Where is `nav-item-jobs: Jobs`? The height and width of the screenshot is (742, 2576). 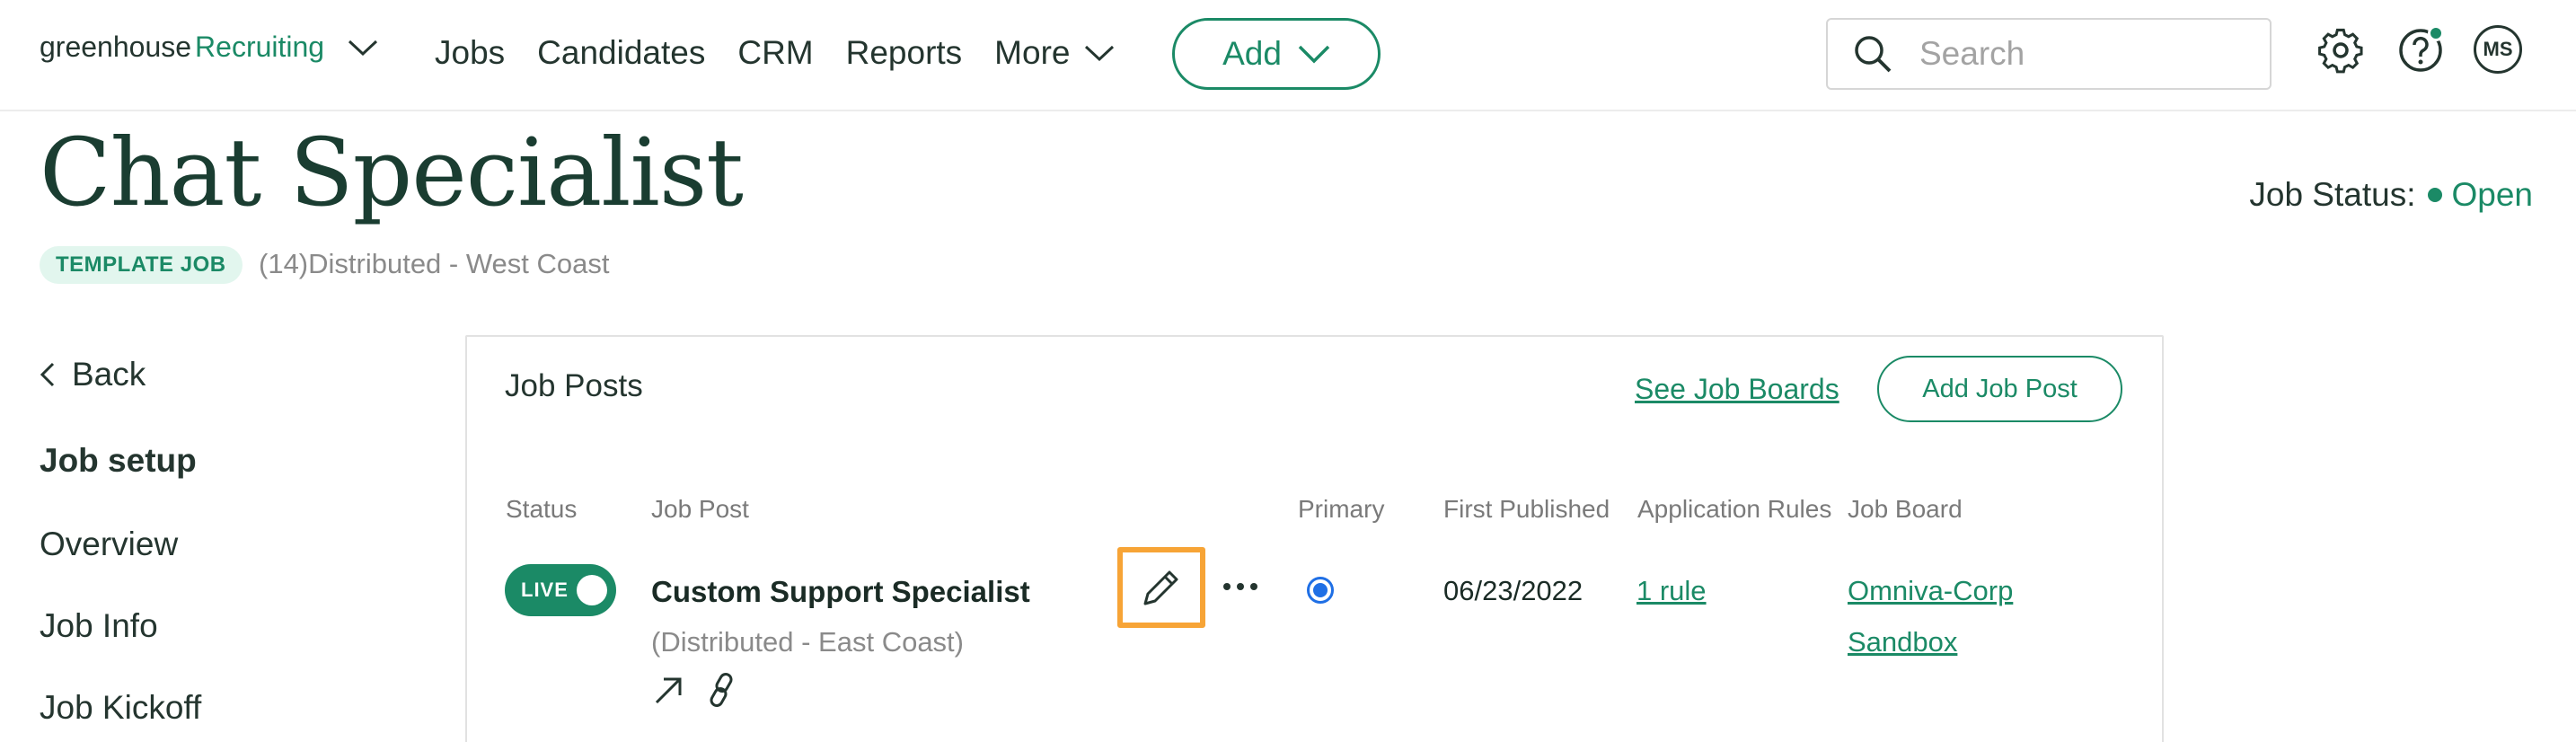 nav-item-jobs: Jobs is located at coordinates (470, 53).